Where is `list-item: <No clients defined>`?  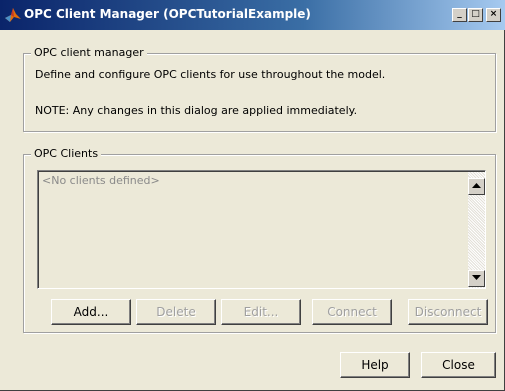
list-item: <No clients defined> is located at coordinates (101, 180).